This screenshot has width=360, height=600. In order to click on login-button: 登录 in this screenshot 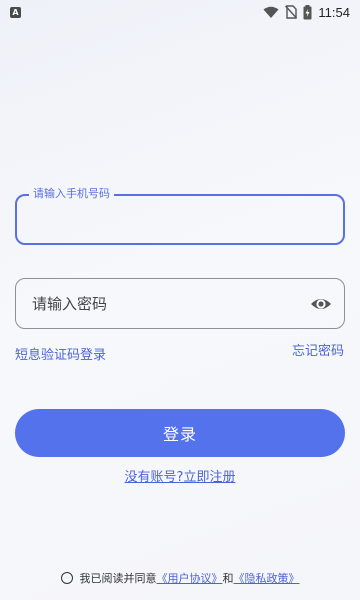, I will do `click(180, 433)`.